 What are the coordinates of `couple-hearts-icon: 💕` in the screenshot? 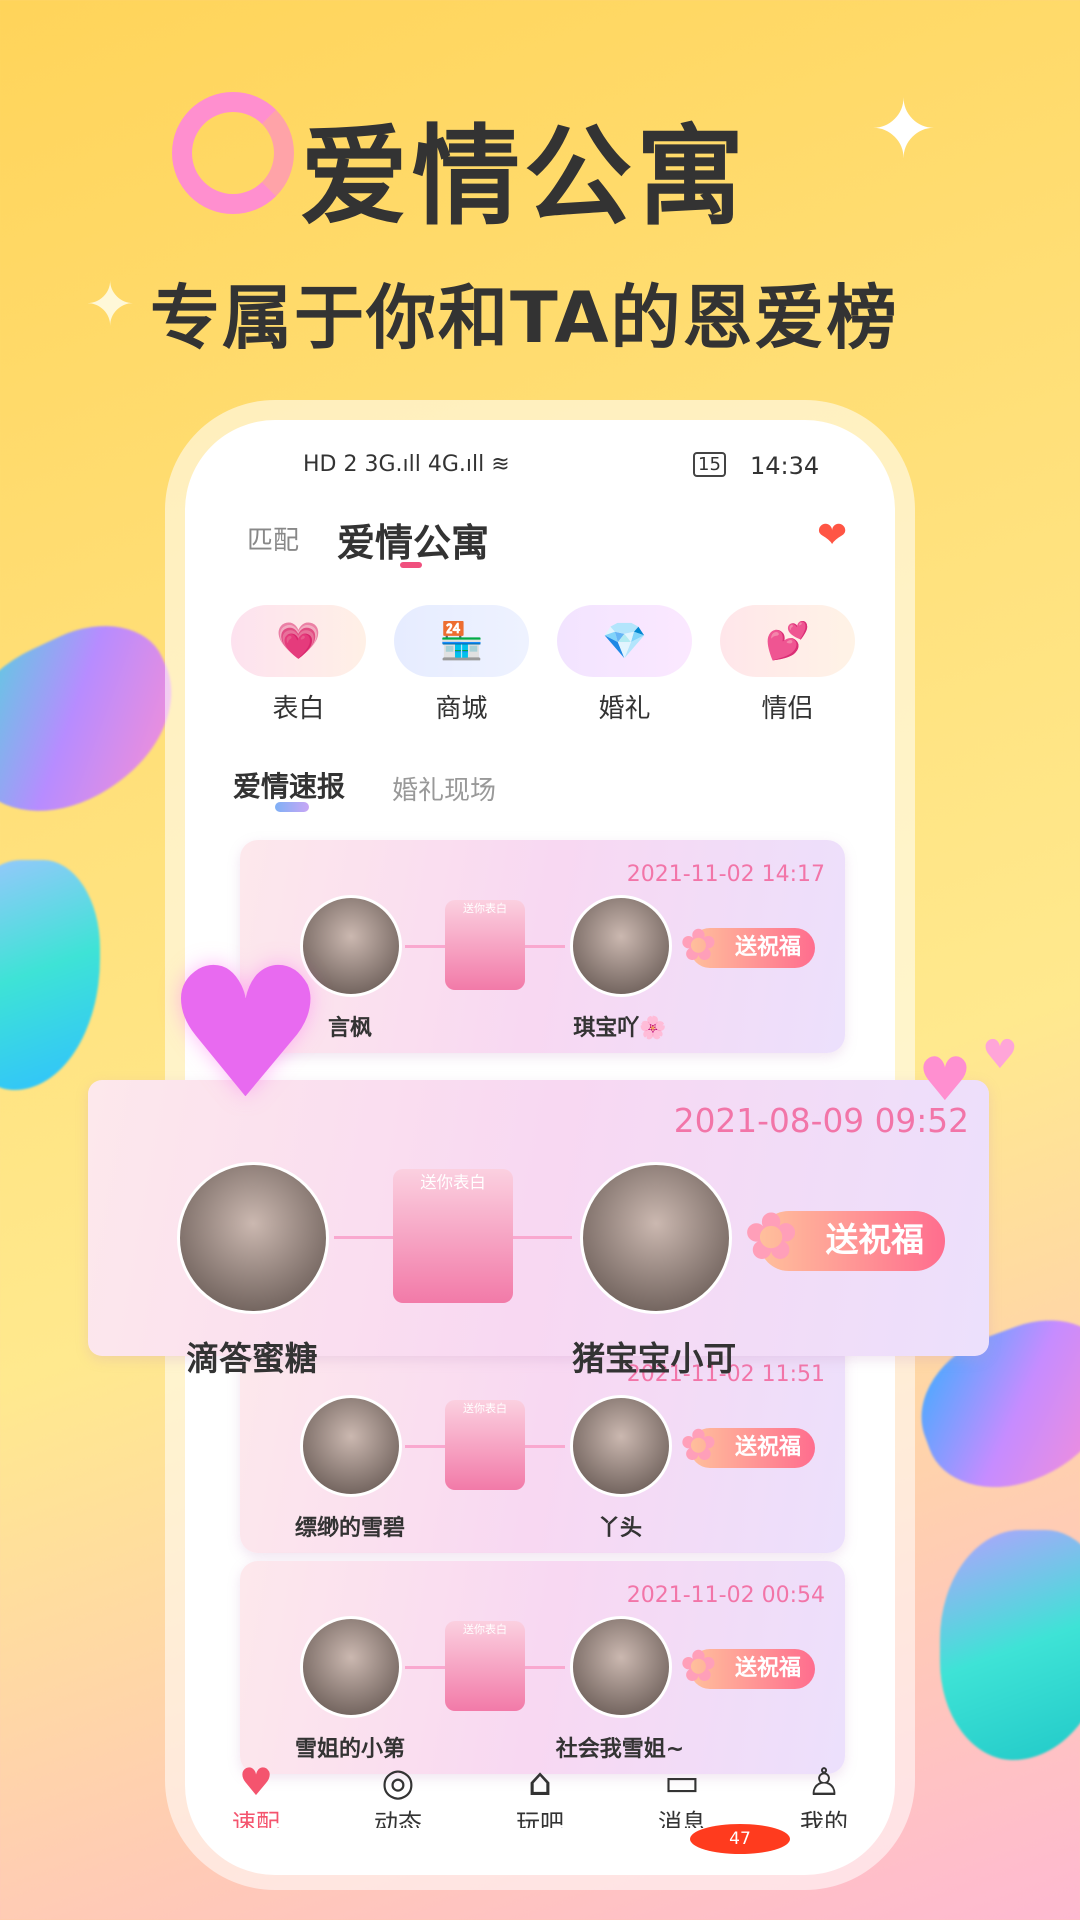 It's located at (787, 641).